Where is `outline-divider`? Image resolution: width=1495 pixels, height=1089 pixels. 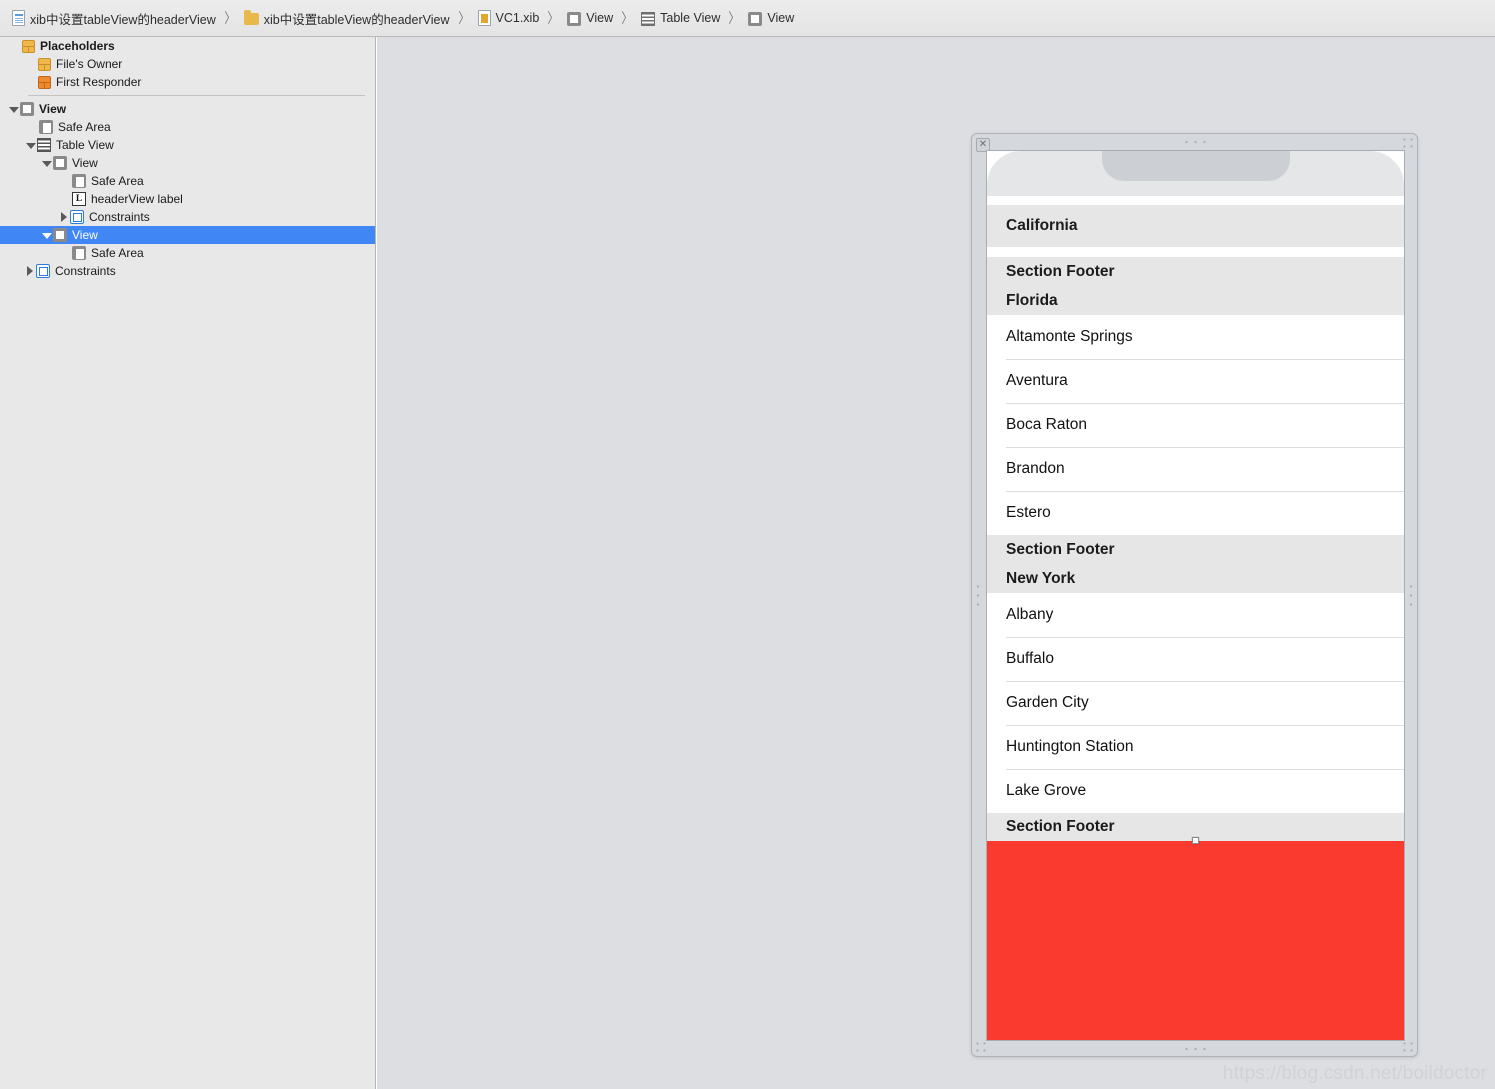
outline-divider is located at coordinates (196, 95).